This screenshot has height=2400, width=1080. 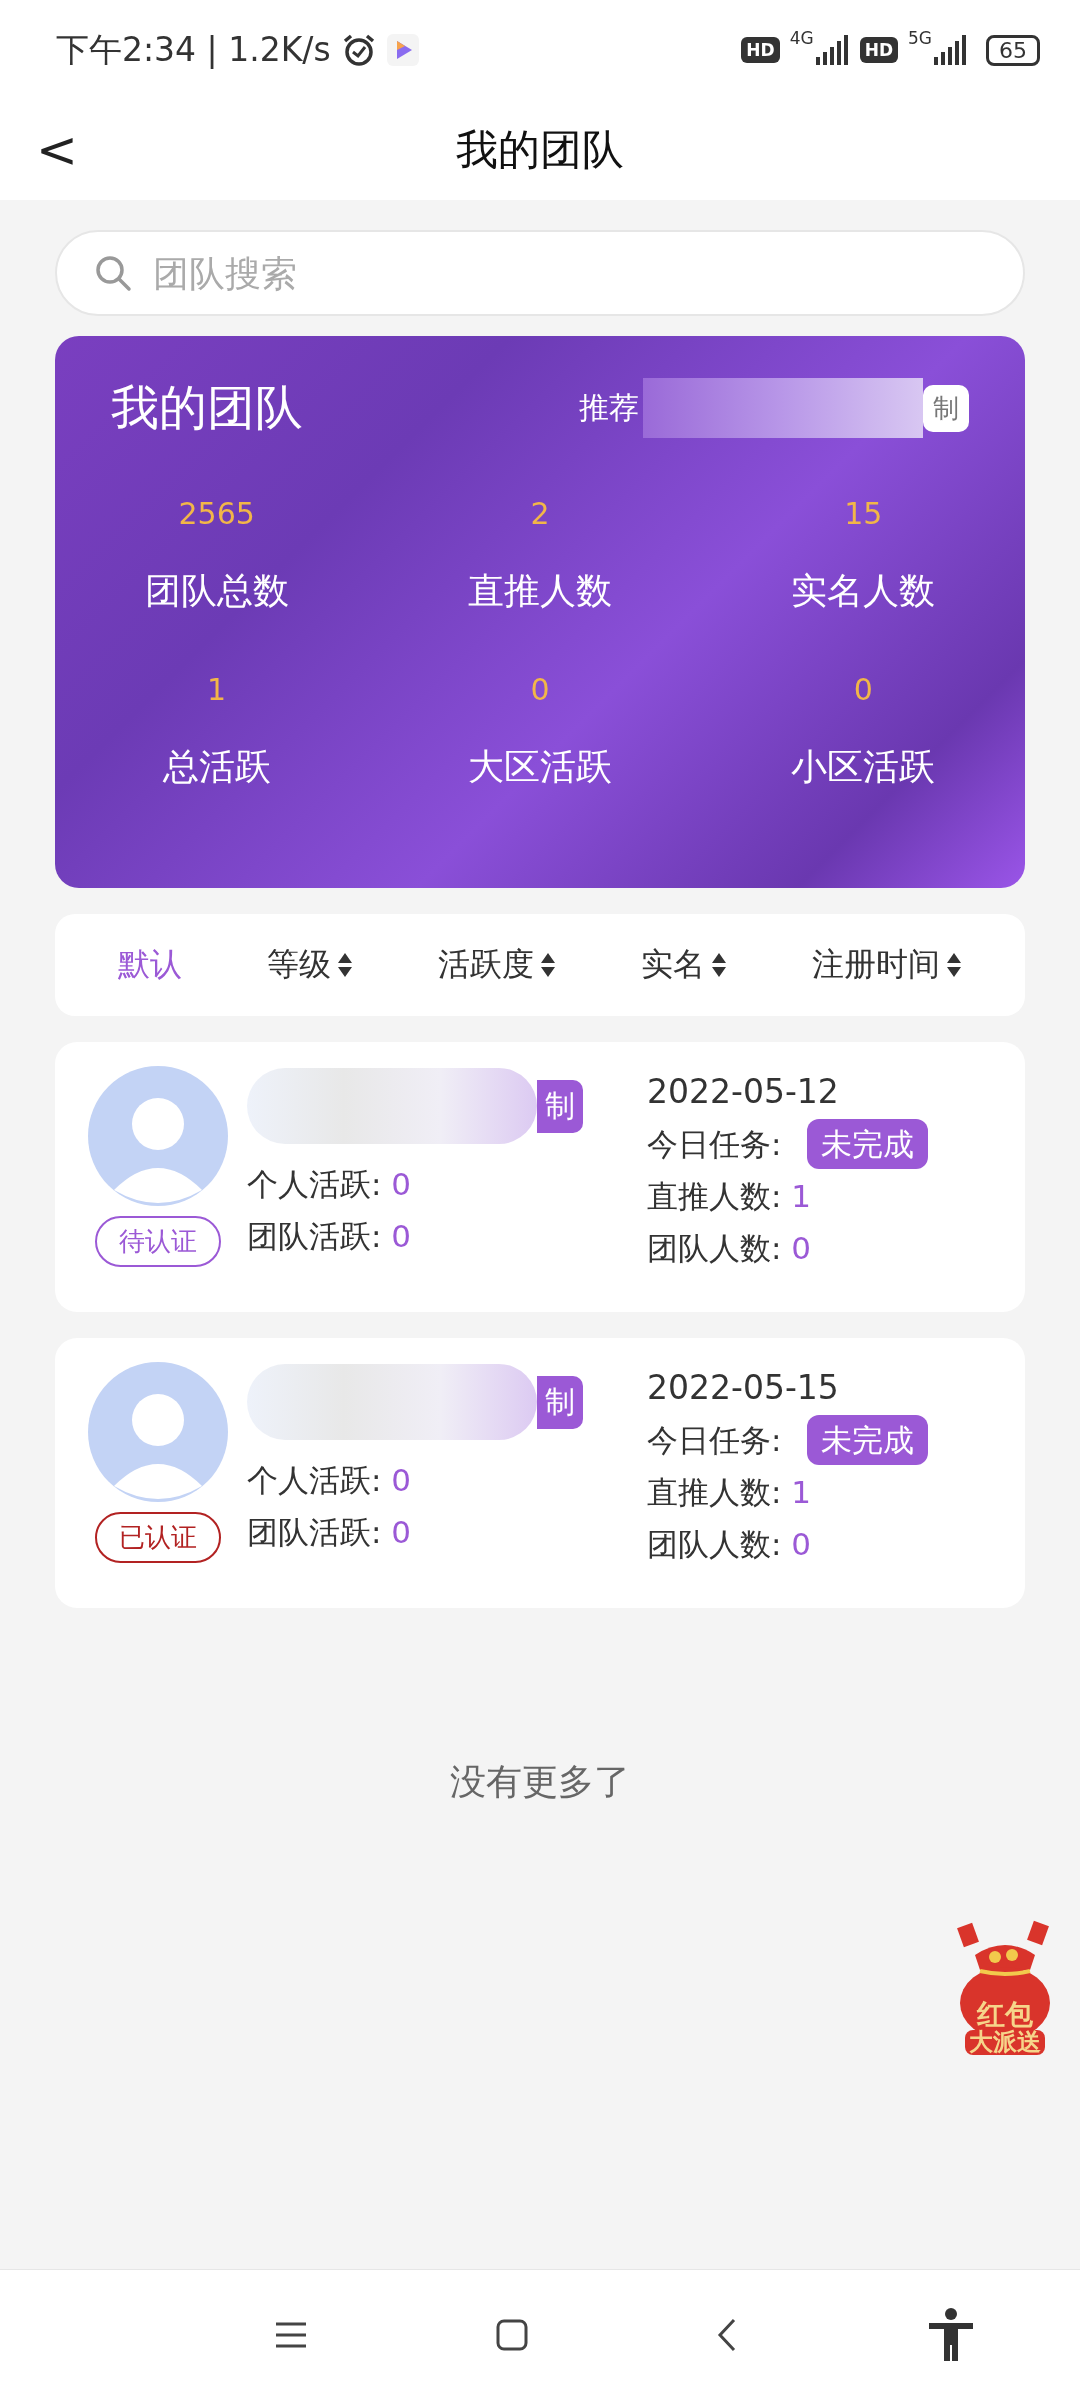 What do you see at coordinates (743, 1092) in the screenshot?
I see `register-date: 2022-05-12` at bounding box center [743, 1092].